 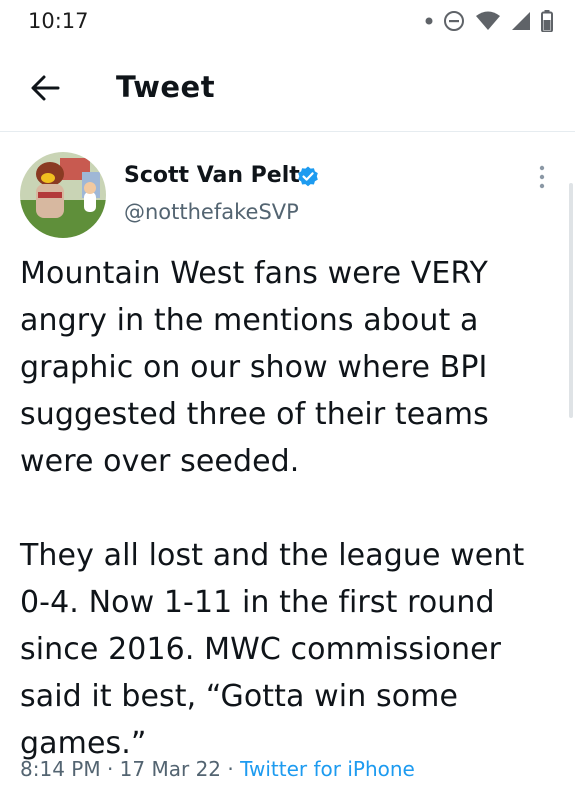 I want to click on cellular-signal-icon, so click(x=521, y=21).